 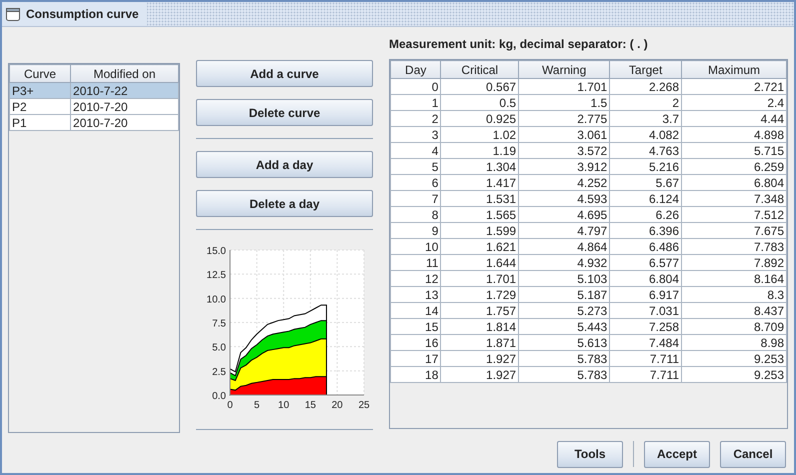 I want to click on column-header: Maximum, so click(x=734, y=69).